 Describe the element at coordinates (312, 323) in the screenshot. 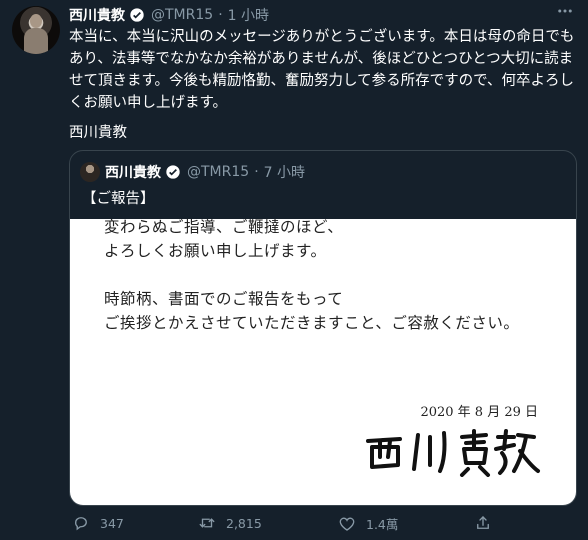

I see `doc-line: ご挨拶とかえさせていただきますこと、ご容赦ください。` at that location.